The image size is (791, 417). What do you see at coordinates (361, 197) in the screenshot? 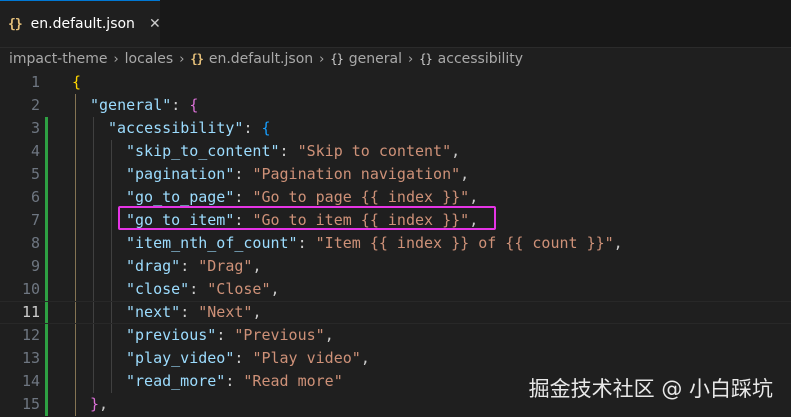
I see `json-string: "Go to page {{ index }}"` at bounding box center [361, 197].